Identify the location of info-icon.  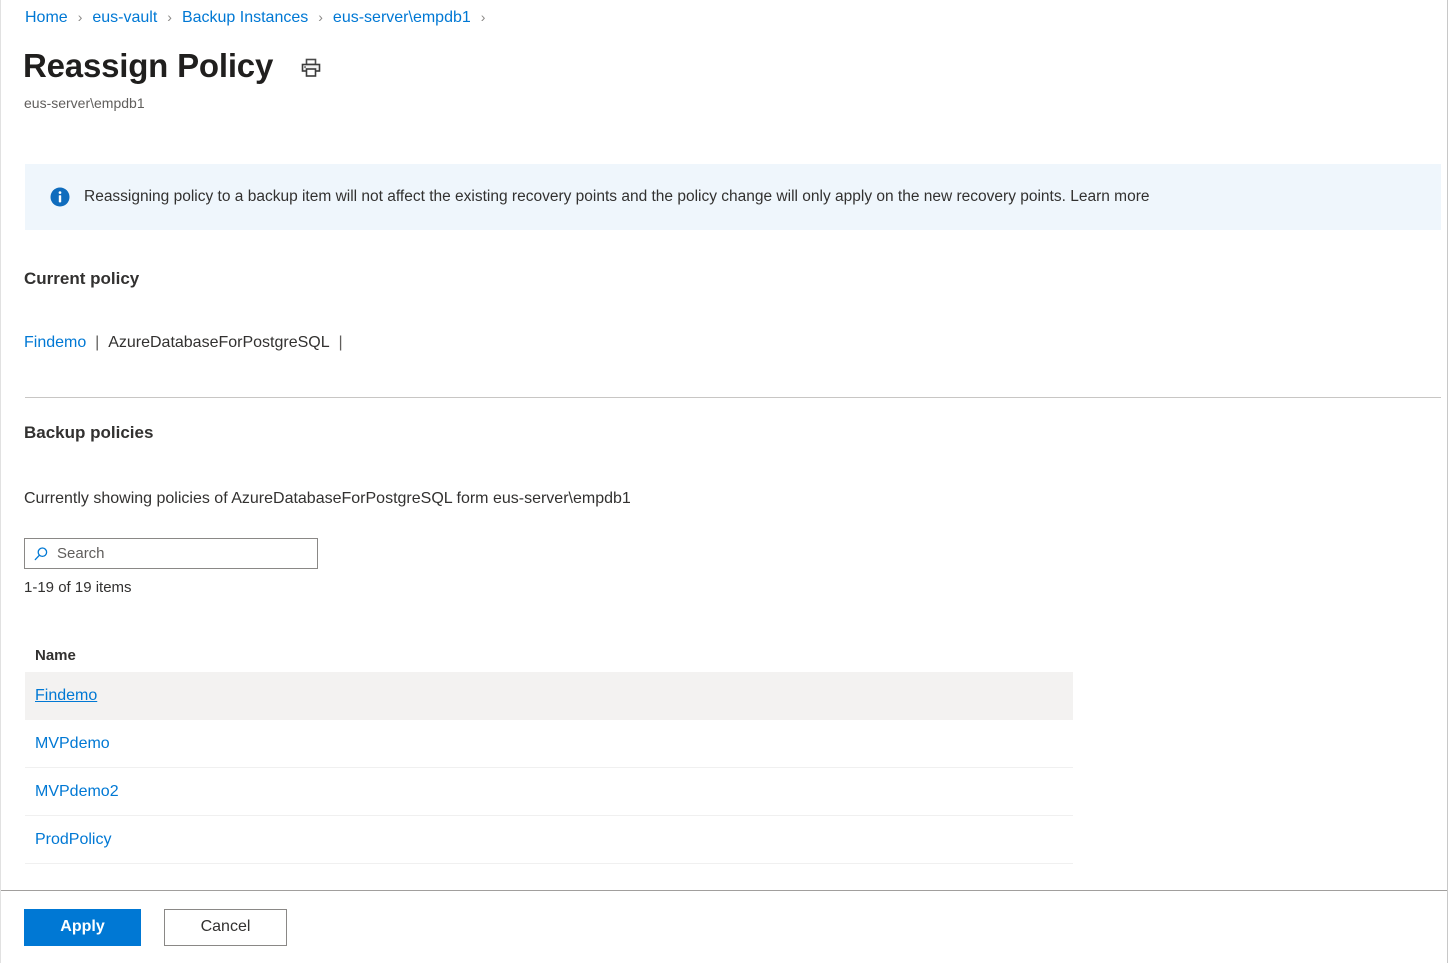
(60, 197).